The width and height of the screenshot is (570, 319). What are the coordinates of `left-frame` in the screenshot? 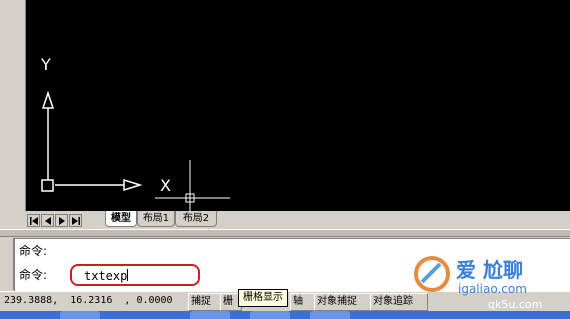 It's located at (13, 115).